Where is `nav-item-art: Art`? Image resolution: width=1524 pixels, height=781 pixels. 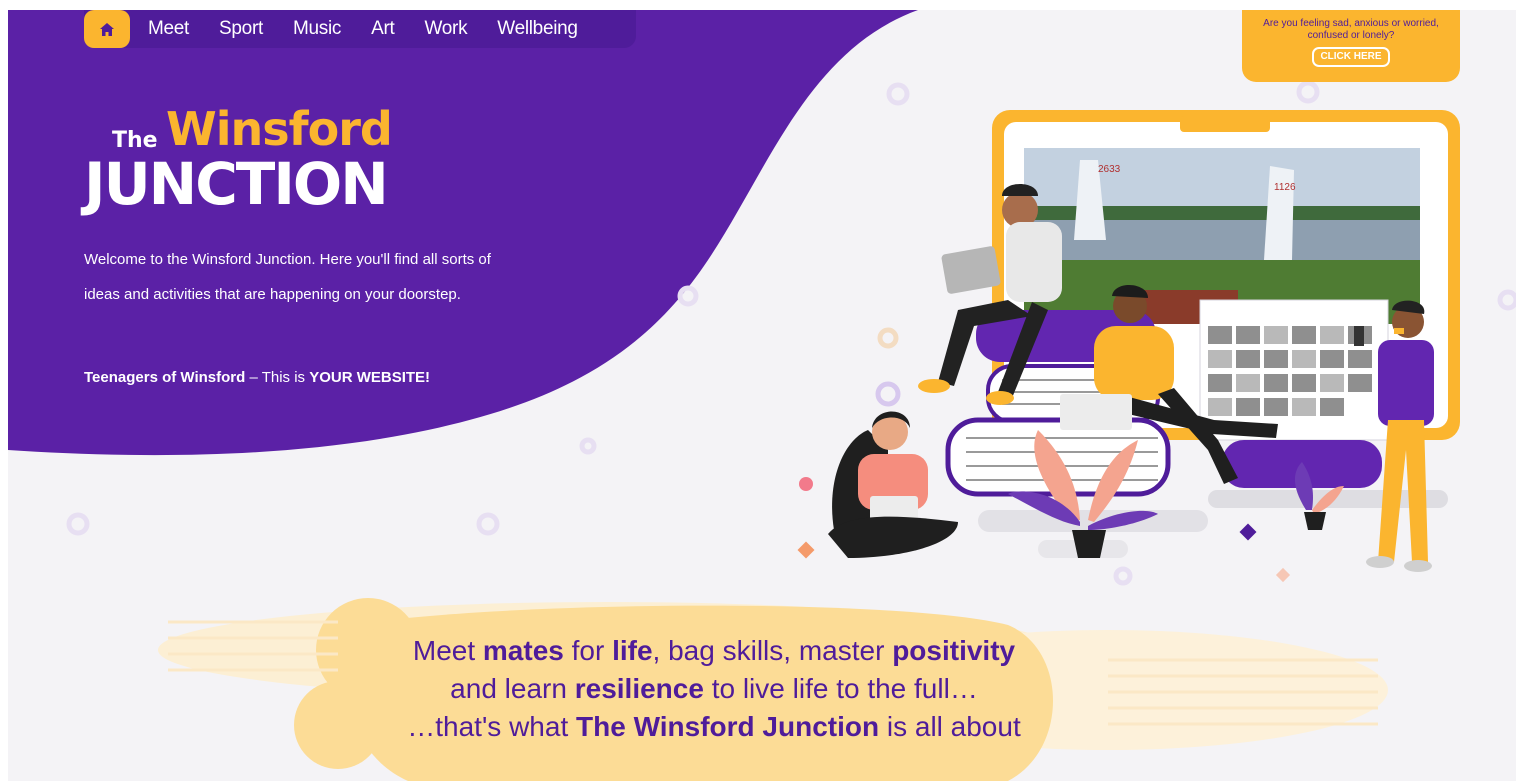 nav-item-art: Art is located at coordinates (383, 29).